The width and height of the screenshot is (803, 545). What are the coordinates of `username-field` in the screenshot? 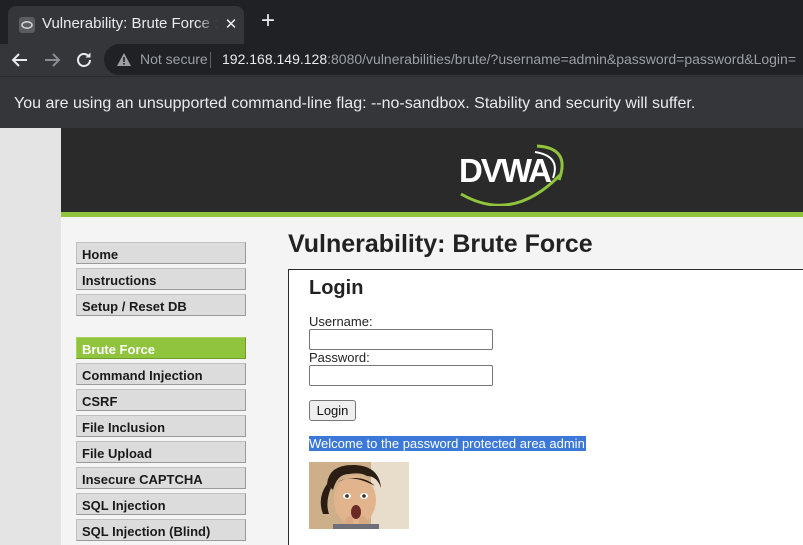 It's located at (401, 339).